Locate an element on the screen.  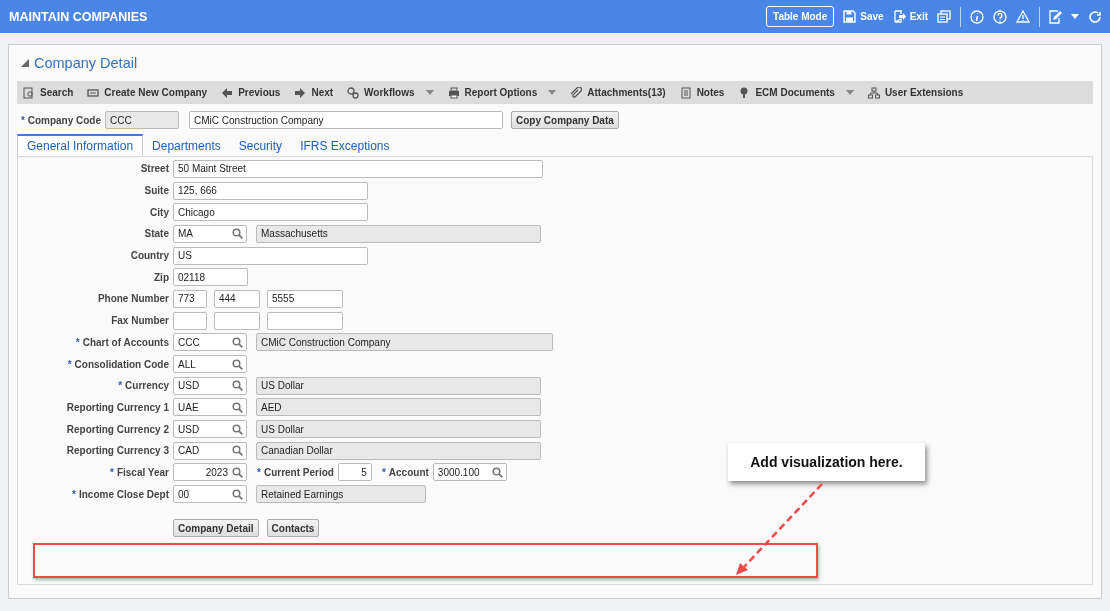
toolbar-button: Previous is located at coordinates (258, 92).